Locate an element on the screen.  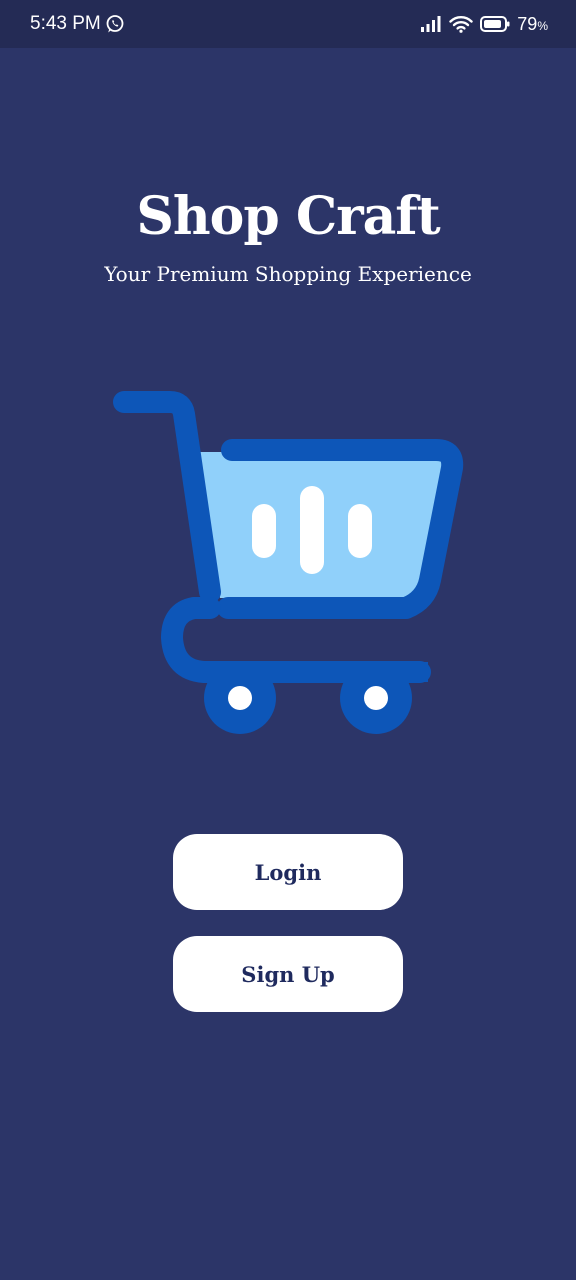
signup-button: Sign Up is located at coordinates (288, 974).